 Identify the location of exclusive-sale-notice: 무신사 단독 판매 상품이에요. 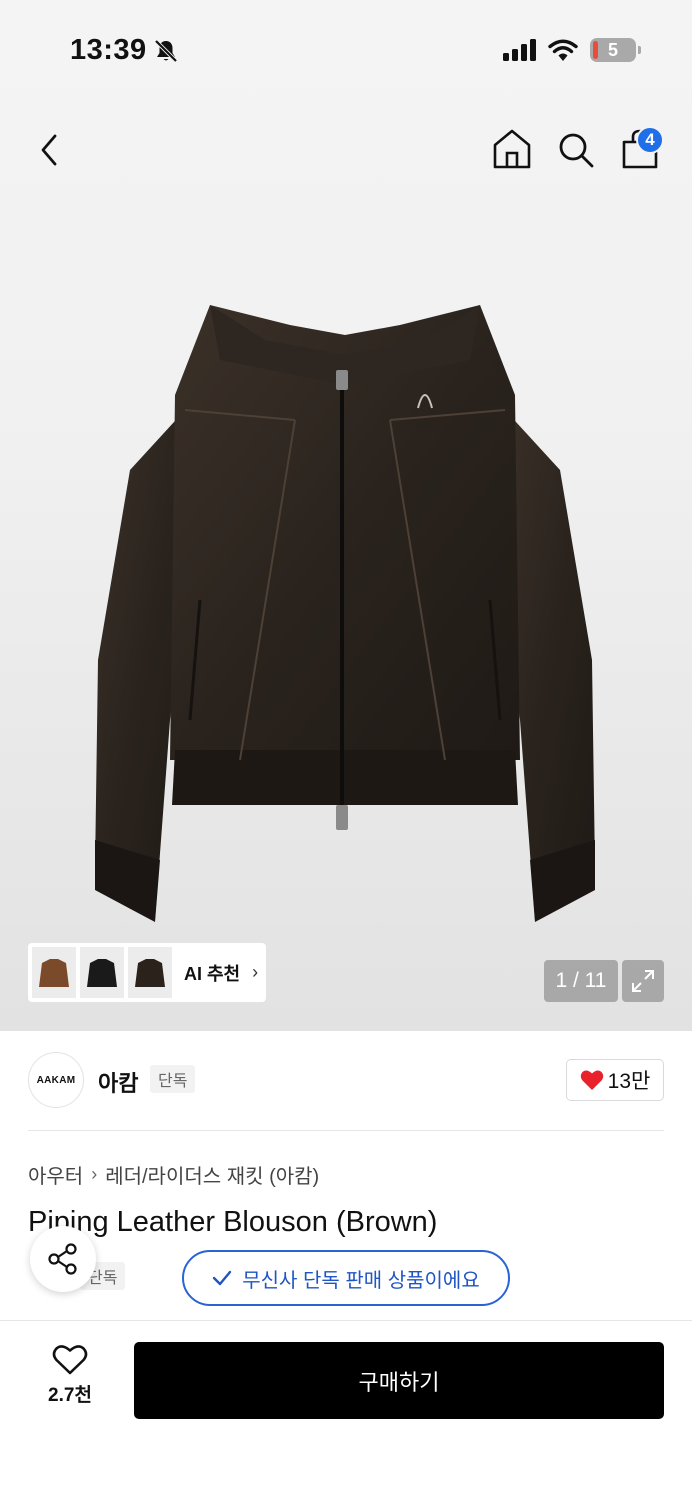
(346, 1278).